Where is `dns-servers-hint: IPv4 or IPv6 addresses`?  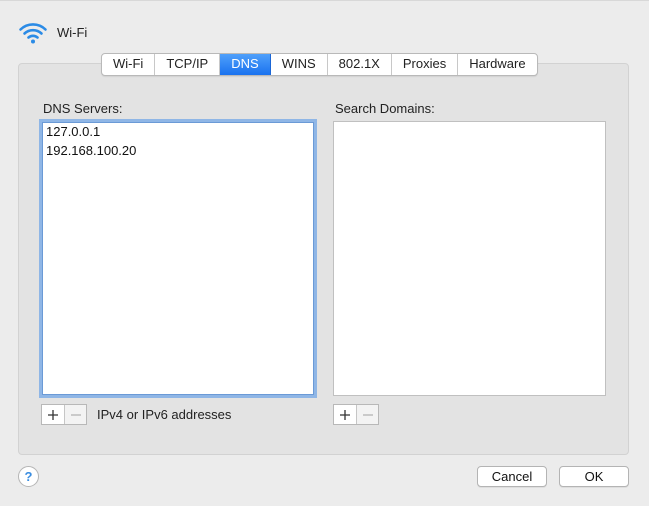
dns-servers-hint: IPv4 or IPv6 addresses is located at coordinates (164, 414).